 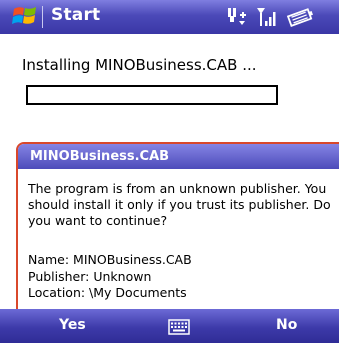 I want to click on dialog-title: MINOBusiness.CAB, so click(x=178, y=156).